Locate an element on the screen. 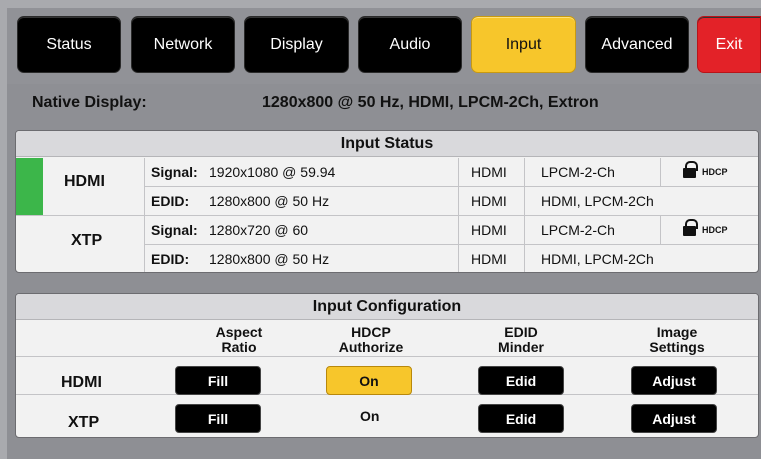 This screenshot has height=459, width=761. hdmi-signal-audio: LPCM-2-Ch is located at coordinates (578, 172).